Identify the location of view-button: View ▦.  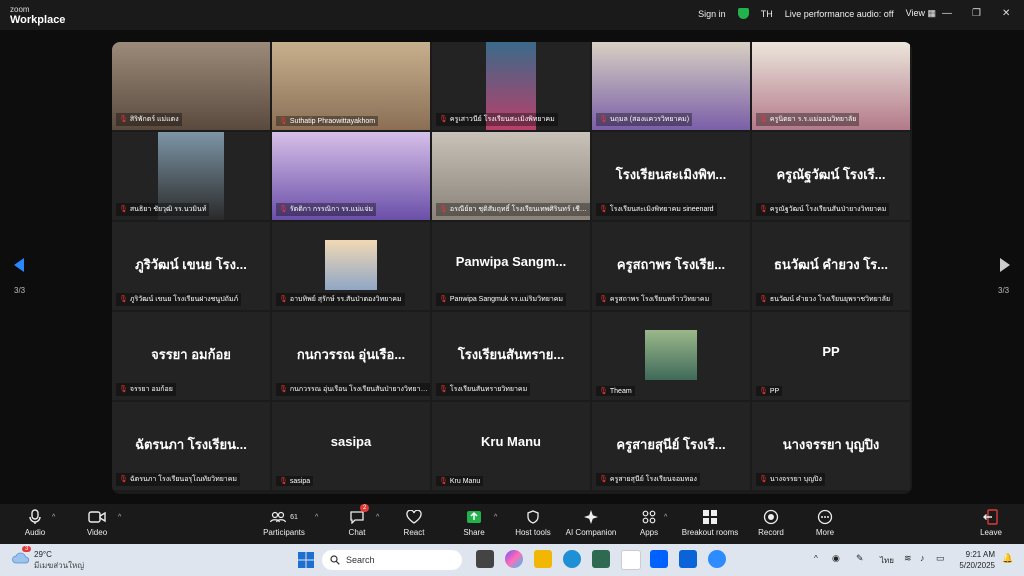
(921, 13).